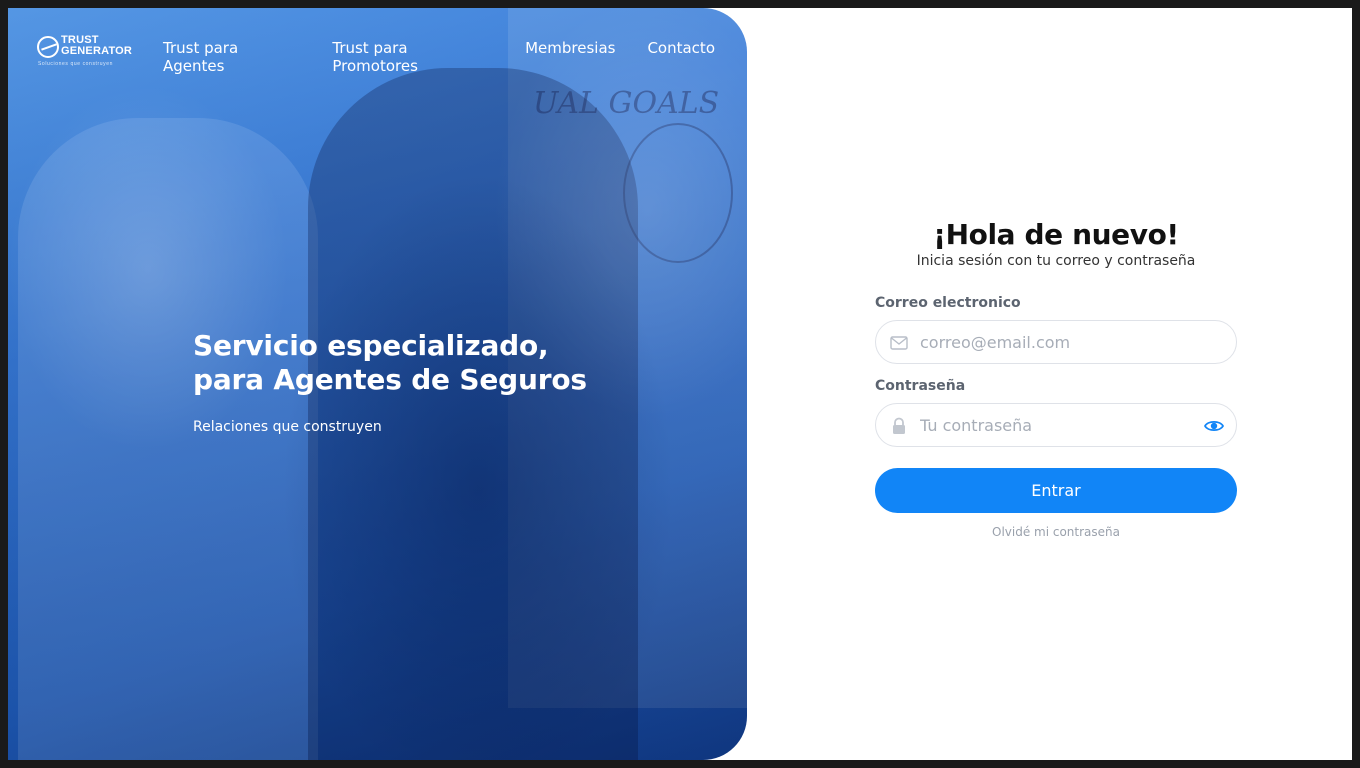  I want to click on email-label: Correo electronico, so click(948, 303).